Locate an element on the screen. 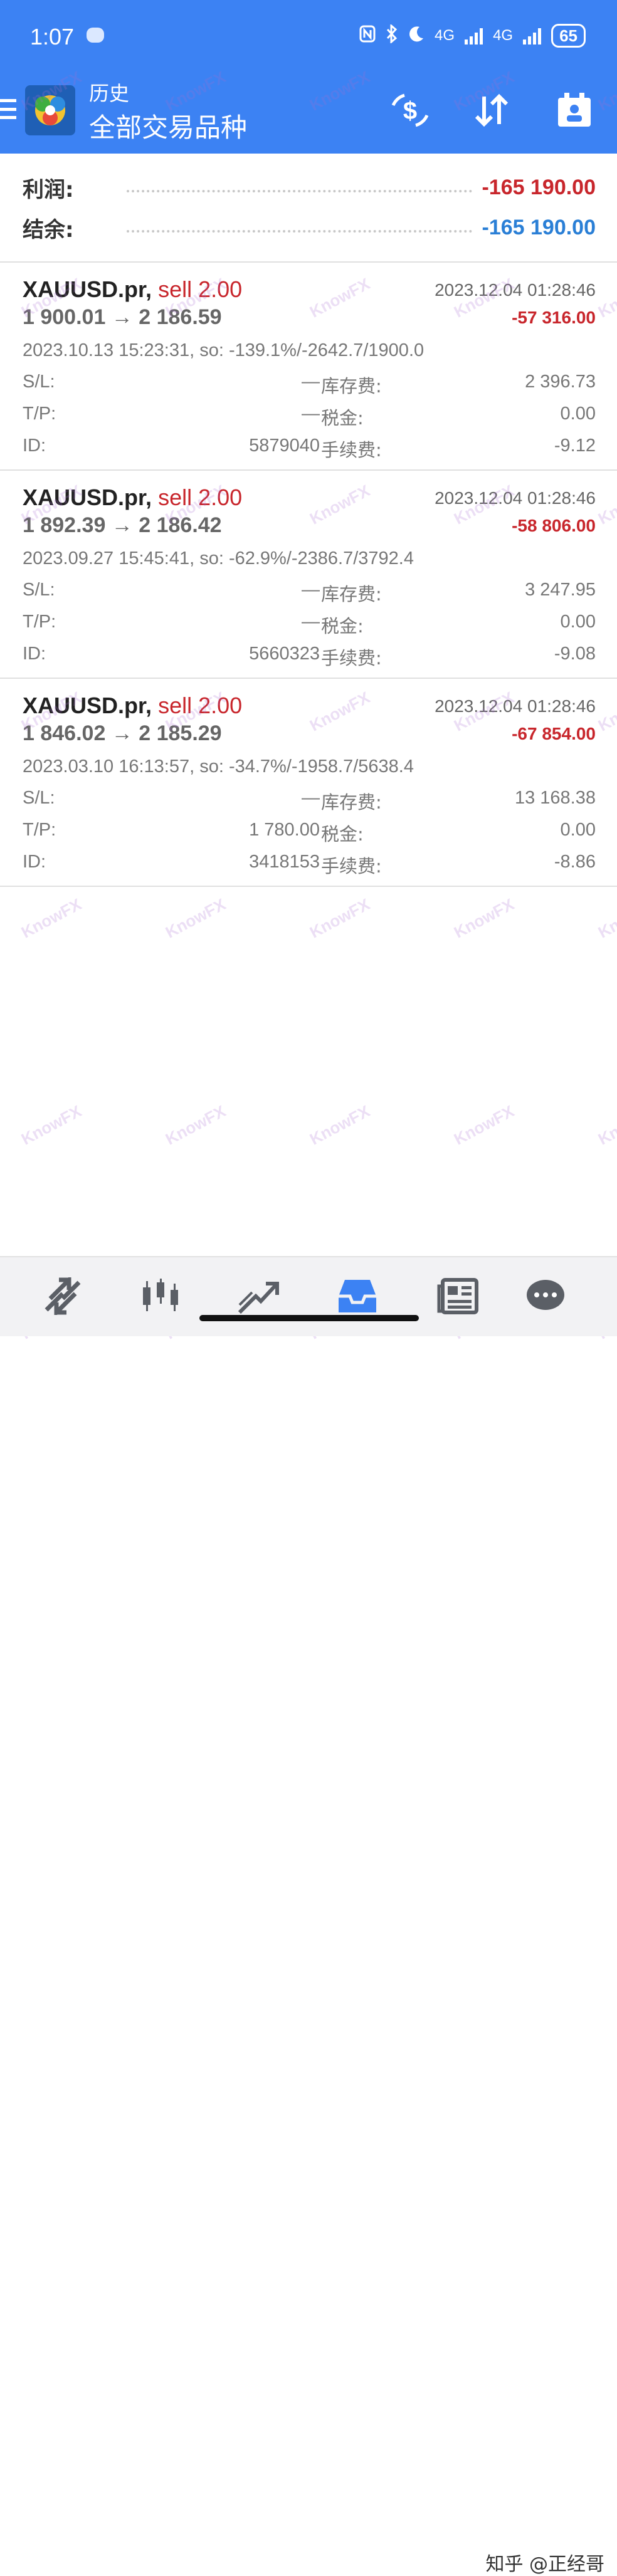 The width and height of the screenshot is (617, 2576). history-summary: 利润: -165 190.00 结余: -165 190.00 is located at coordinates (308, 208).